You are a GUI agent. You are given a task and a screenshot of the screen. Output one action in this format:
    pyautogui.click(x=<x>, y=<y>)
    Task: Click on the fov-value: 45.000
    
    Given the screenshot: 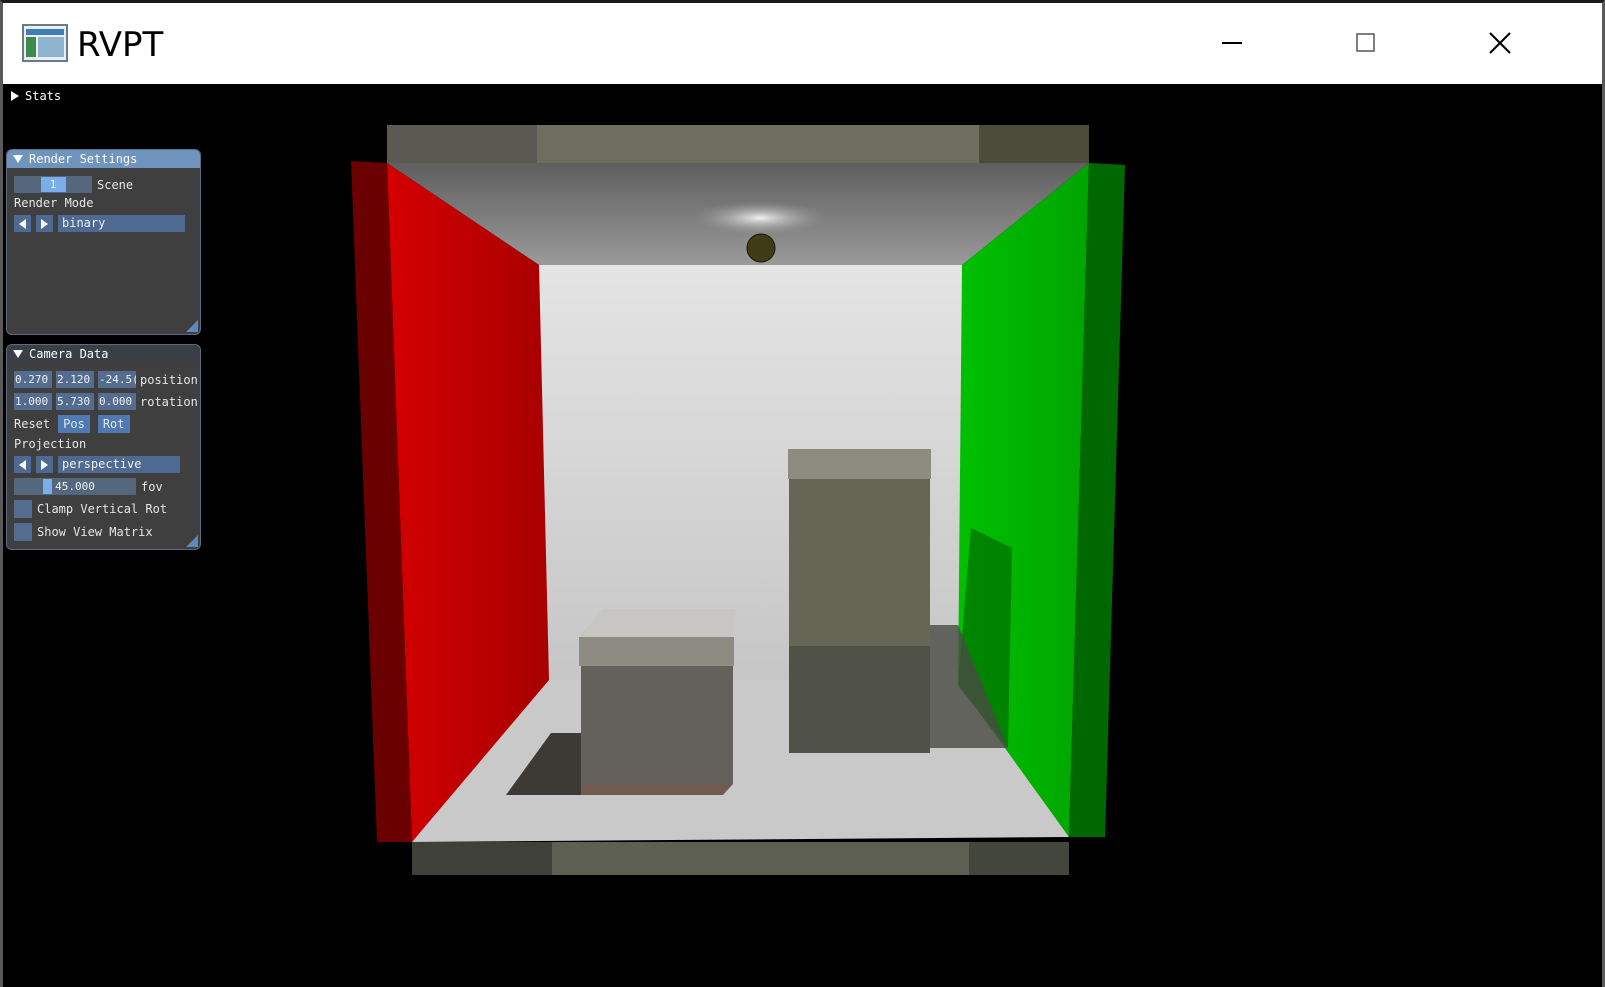 What is the action you would take?
    pyautogui.click(x=75, y=486)
    